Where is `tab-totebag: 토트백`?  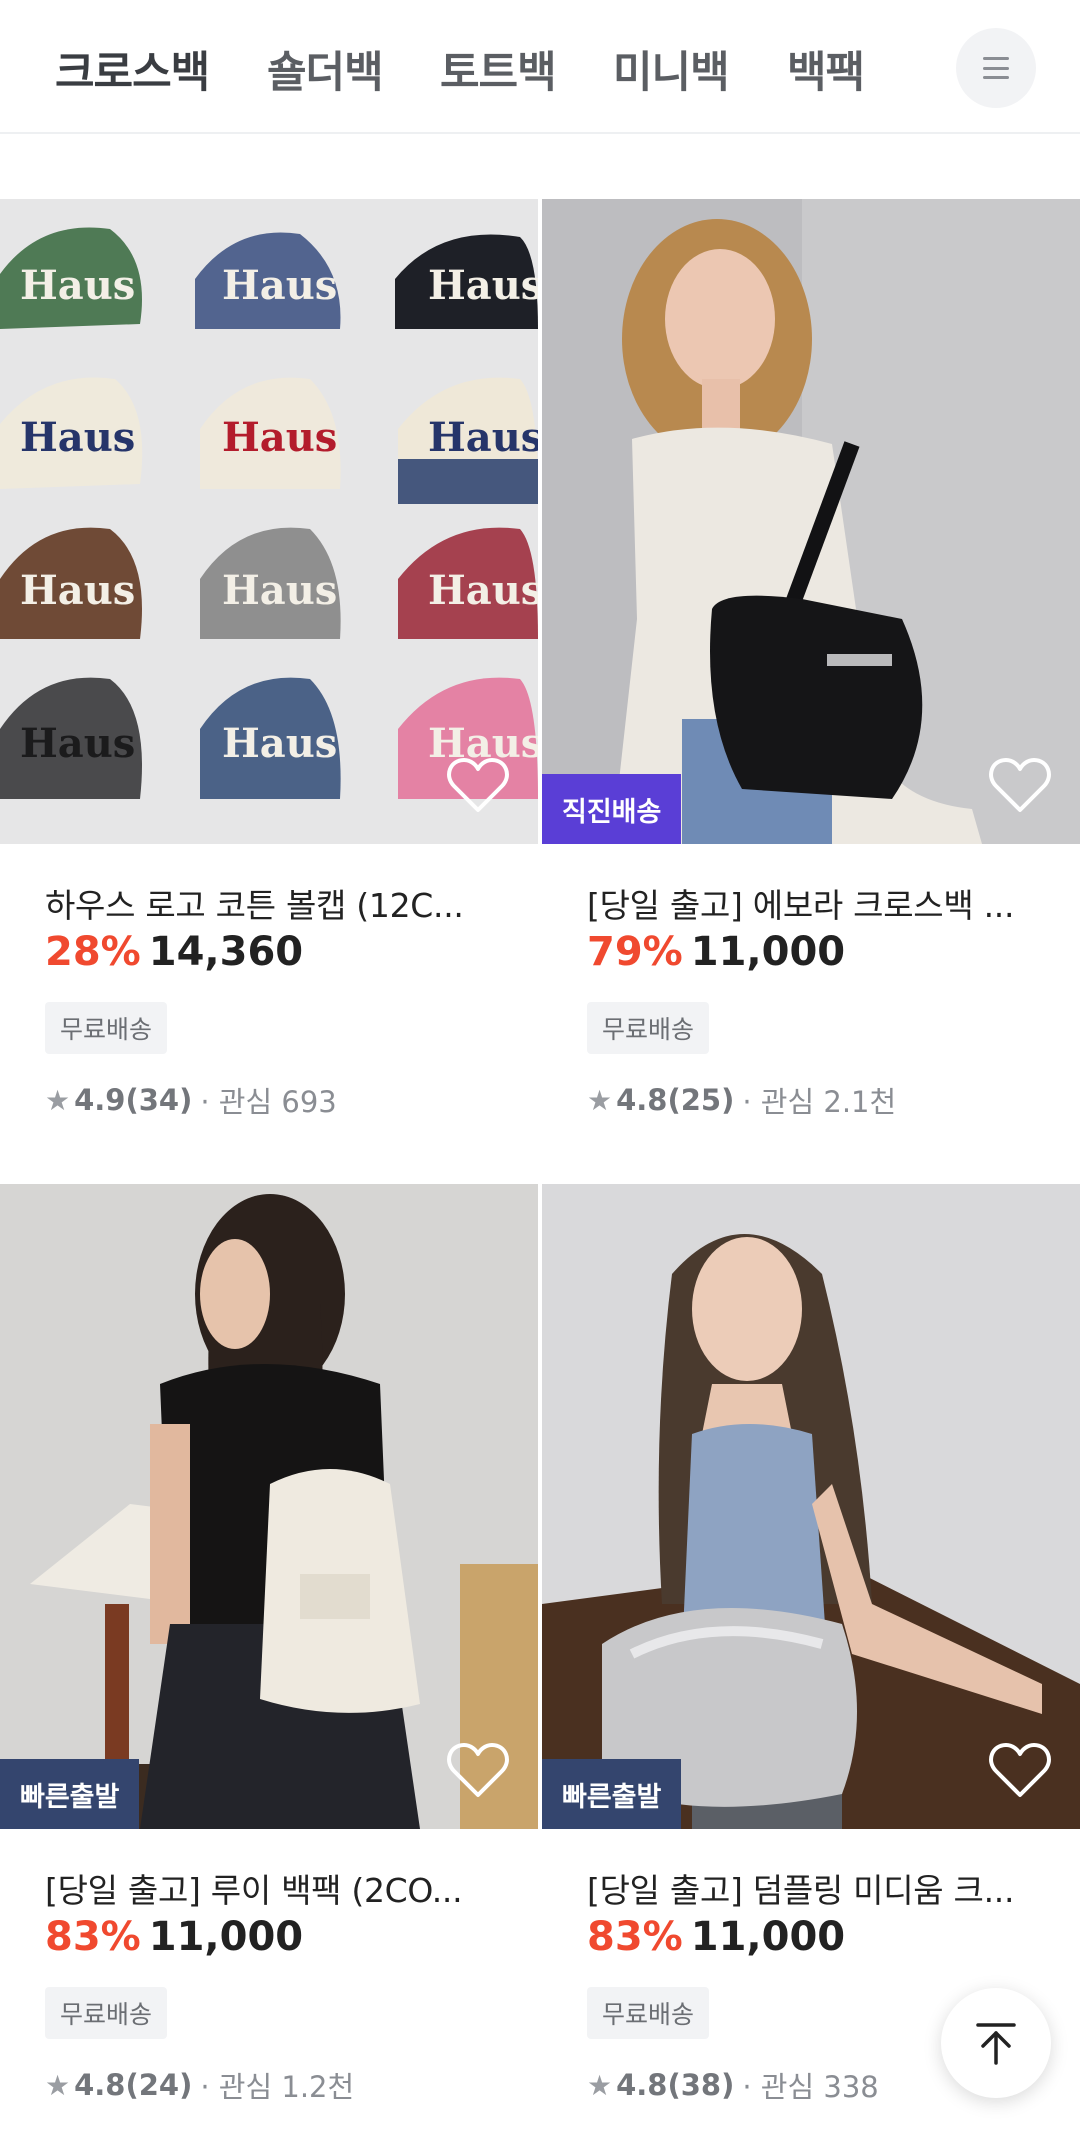
tab-totebag: 토트백 is located at coordinates (498, 69).